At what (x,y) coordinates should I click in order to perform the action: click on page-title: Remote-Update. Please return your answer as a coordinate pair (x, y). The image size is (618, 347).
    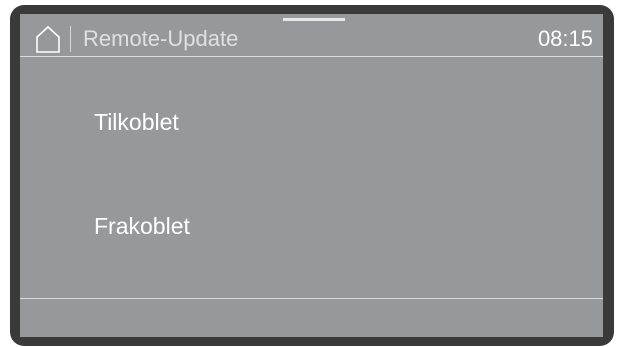
    Looking at the image, I should click on (161, 38).